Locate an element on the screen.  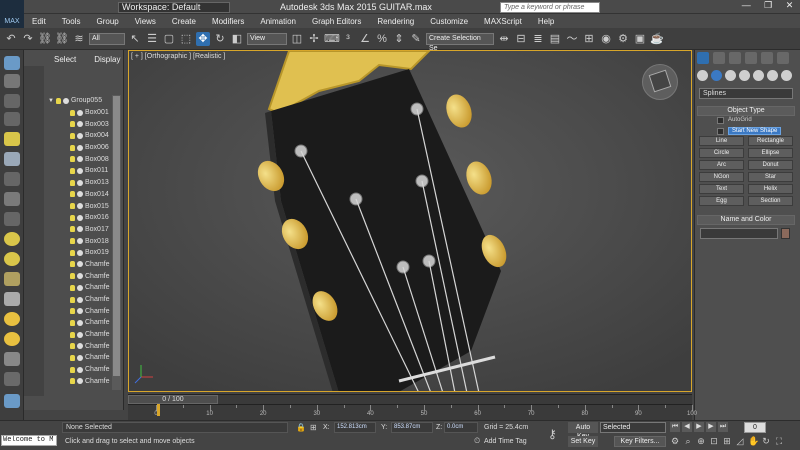
scene-tree-item: ▼ Group055 is located at coordinates (79, 101).